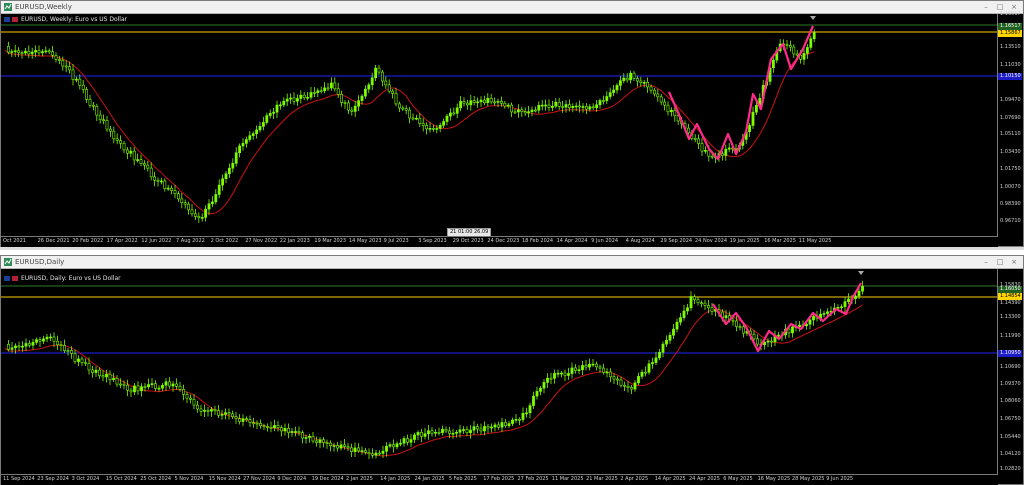  I want to click on date-label: 15 Nov 2024, so click(224, 479).